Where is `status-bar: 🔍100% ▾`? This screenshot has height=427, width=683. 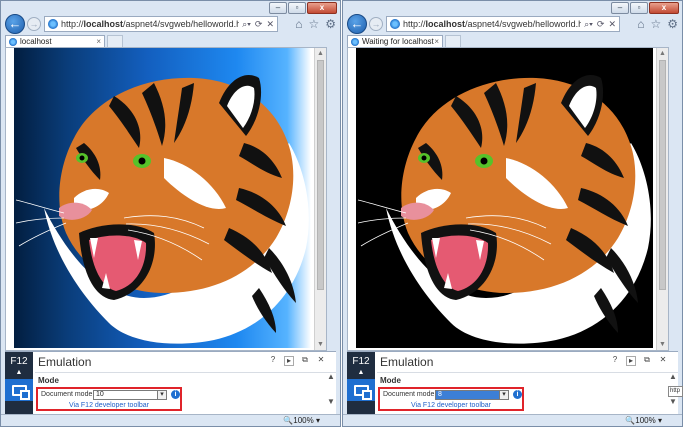 status-bar: 🔍100% ▾ is located at coordinates (512, 420).